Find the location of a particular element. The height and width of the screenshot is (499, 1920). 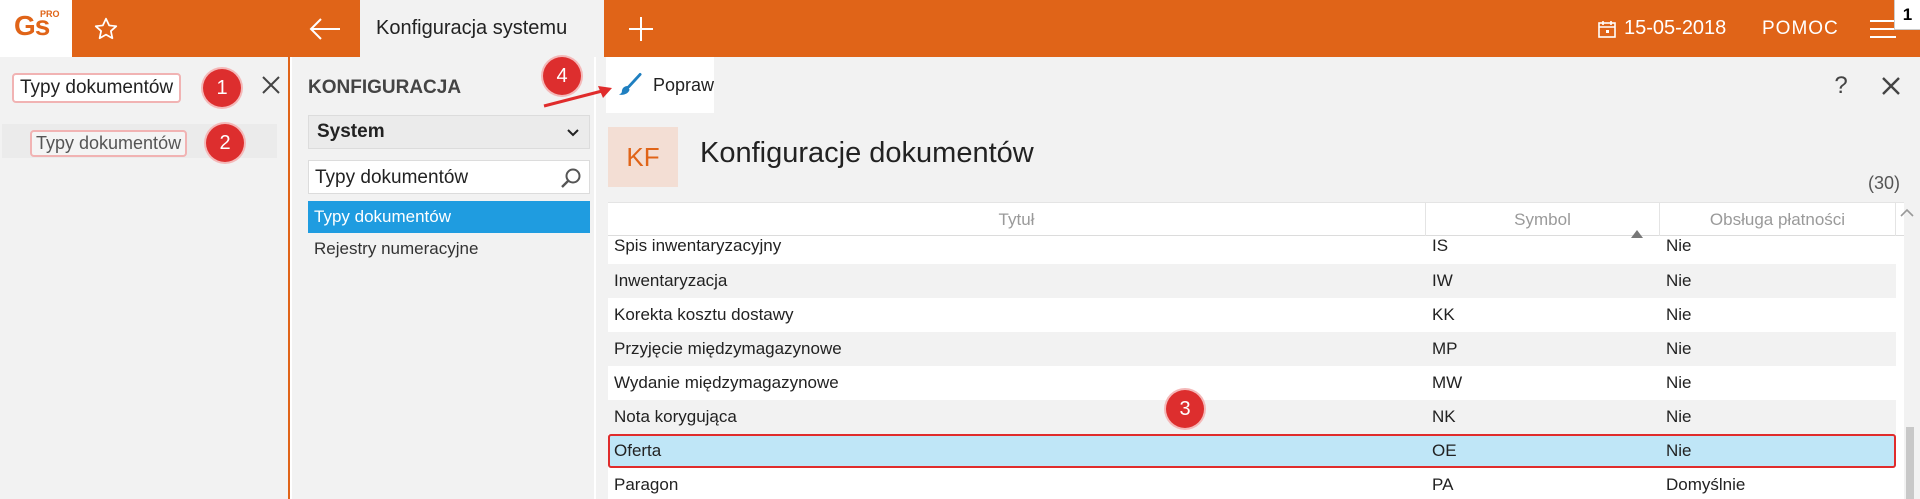

logo-sub: PRO is located at coordinates (50, 14).